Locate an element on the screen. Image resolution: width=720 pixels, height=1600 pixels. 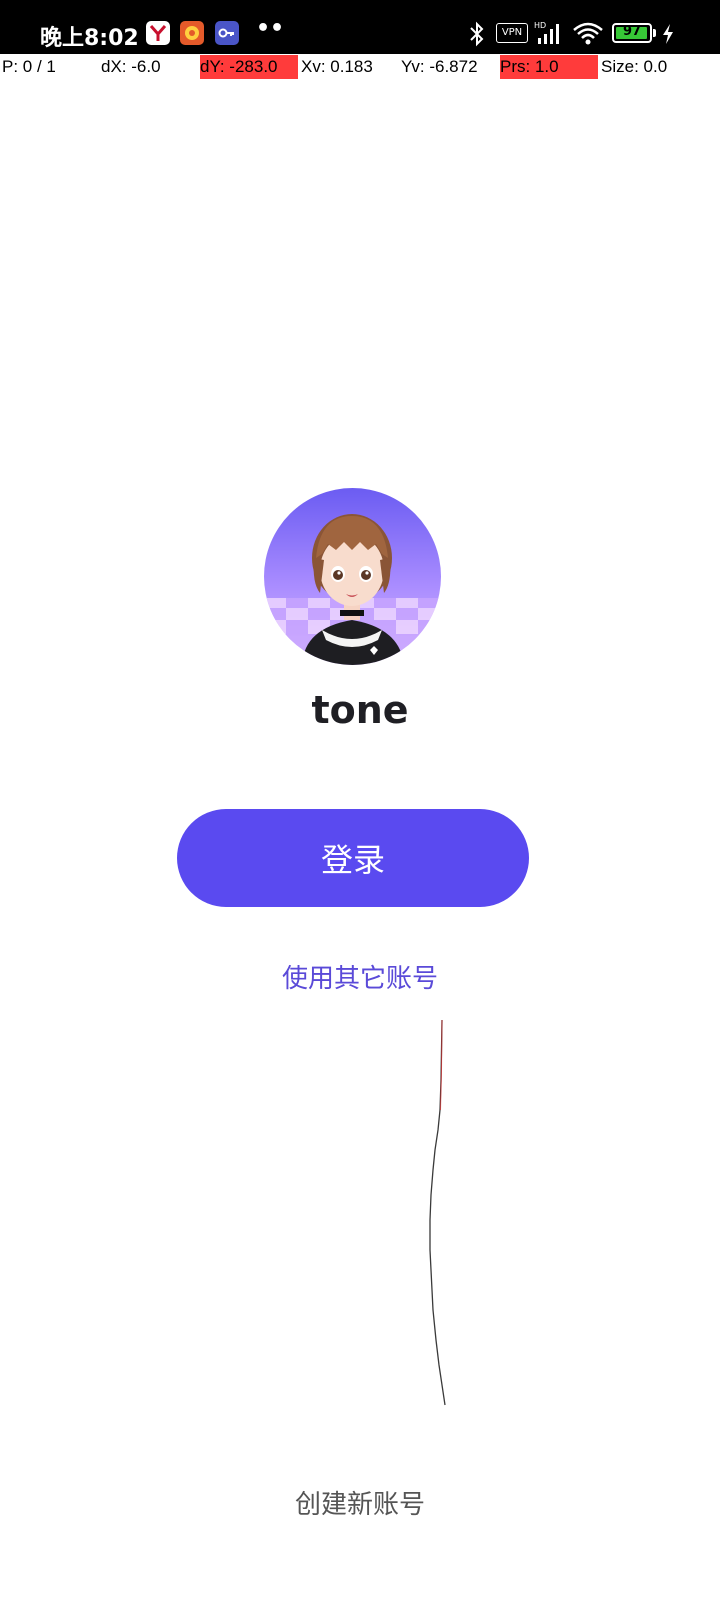
avatar-3d-girl-icon is located at coordinates (352, 576).